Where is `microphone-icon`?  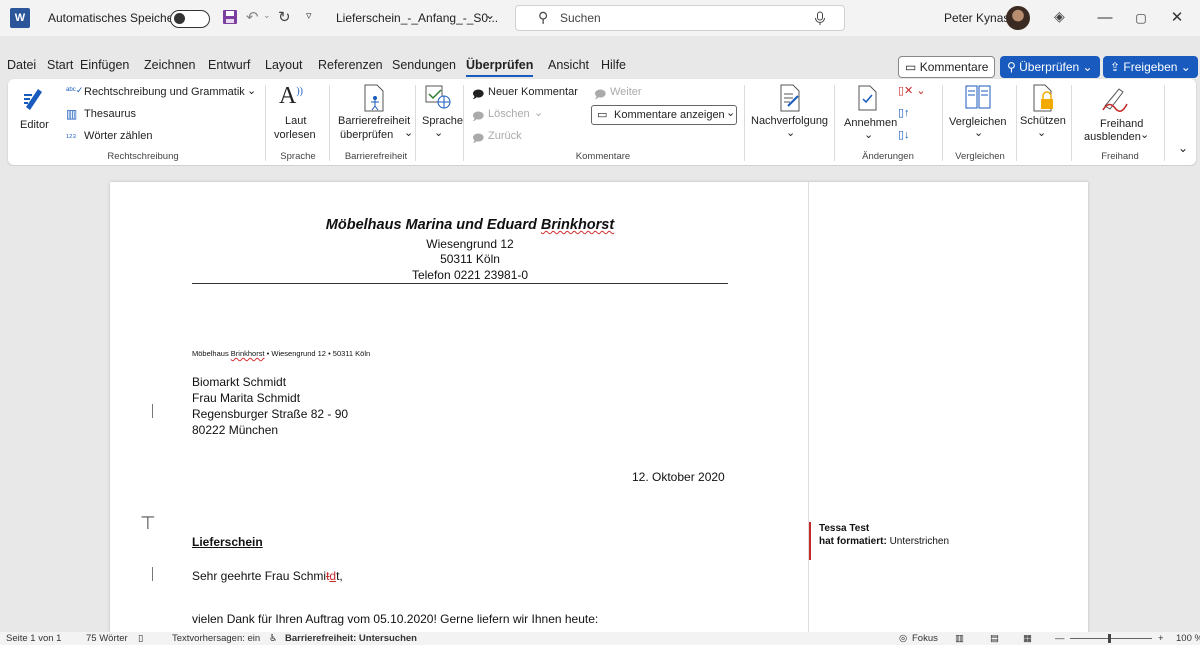
microphone-icon is located at coordinates (820, 20).